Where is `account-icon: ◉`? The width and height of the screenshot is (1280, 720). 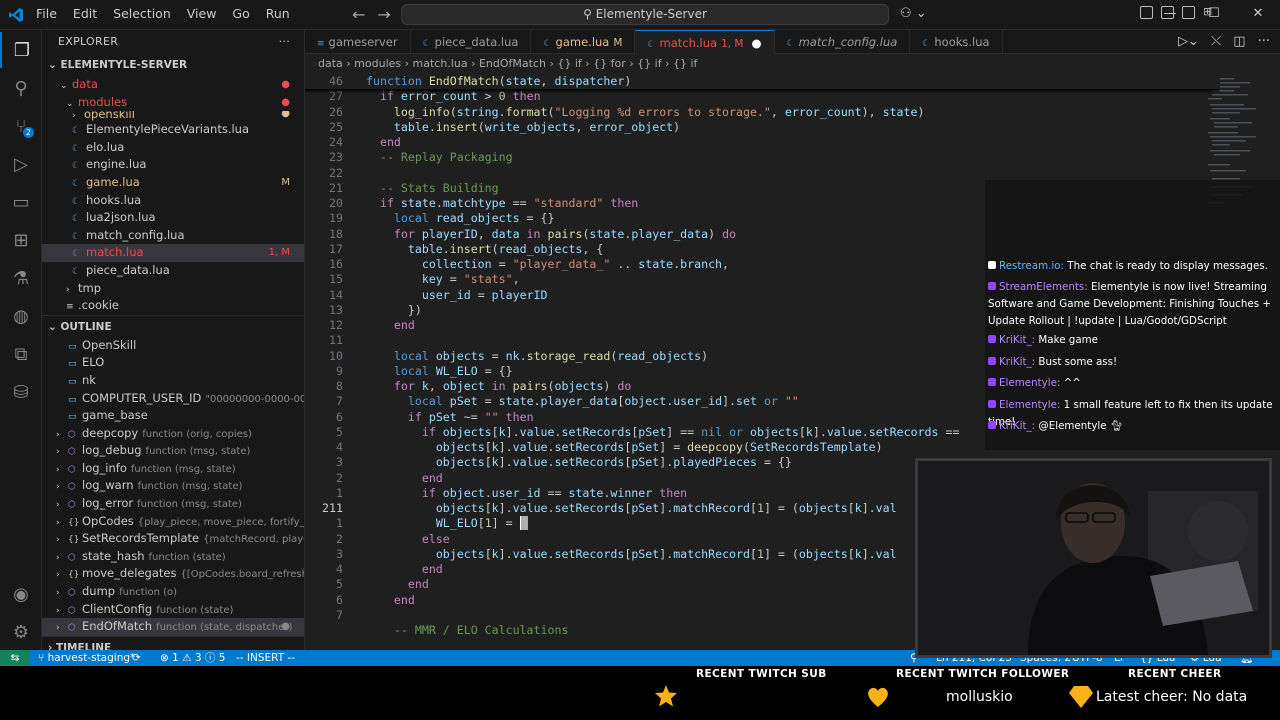
account-icon: ◉ is located at coordinates (21, 594).